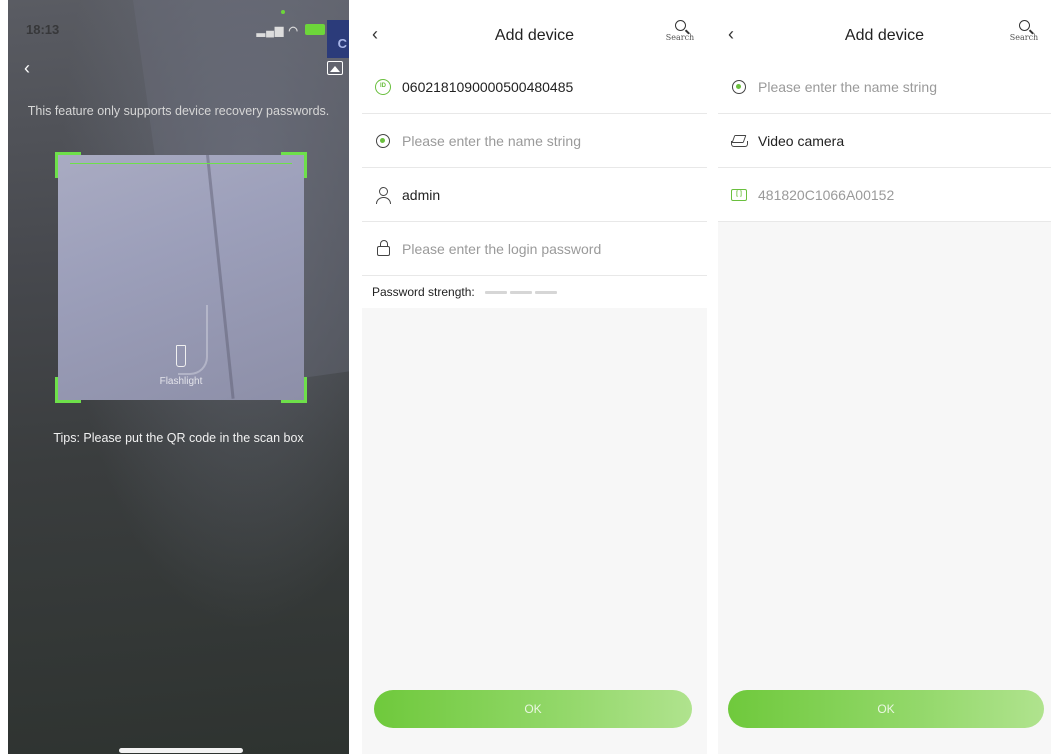 The width and height of the screenshot is (1051, 754). I want to click on password-strength: Password strength:, so click(534, 292).